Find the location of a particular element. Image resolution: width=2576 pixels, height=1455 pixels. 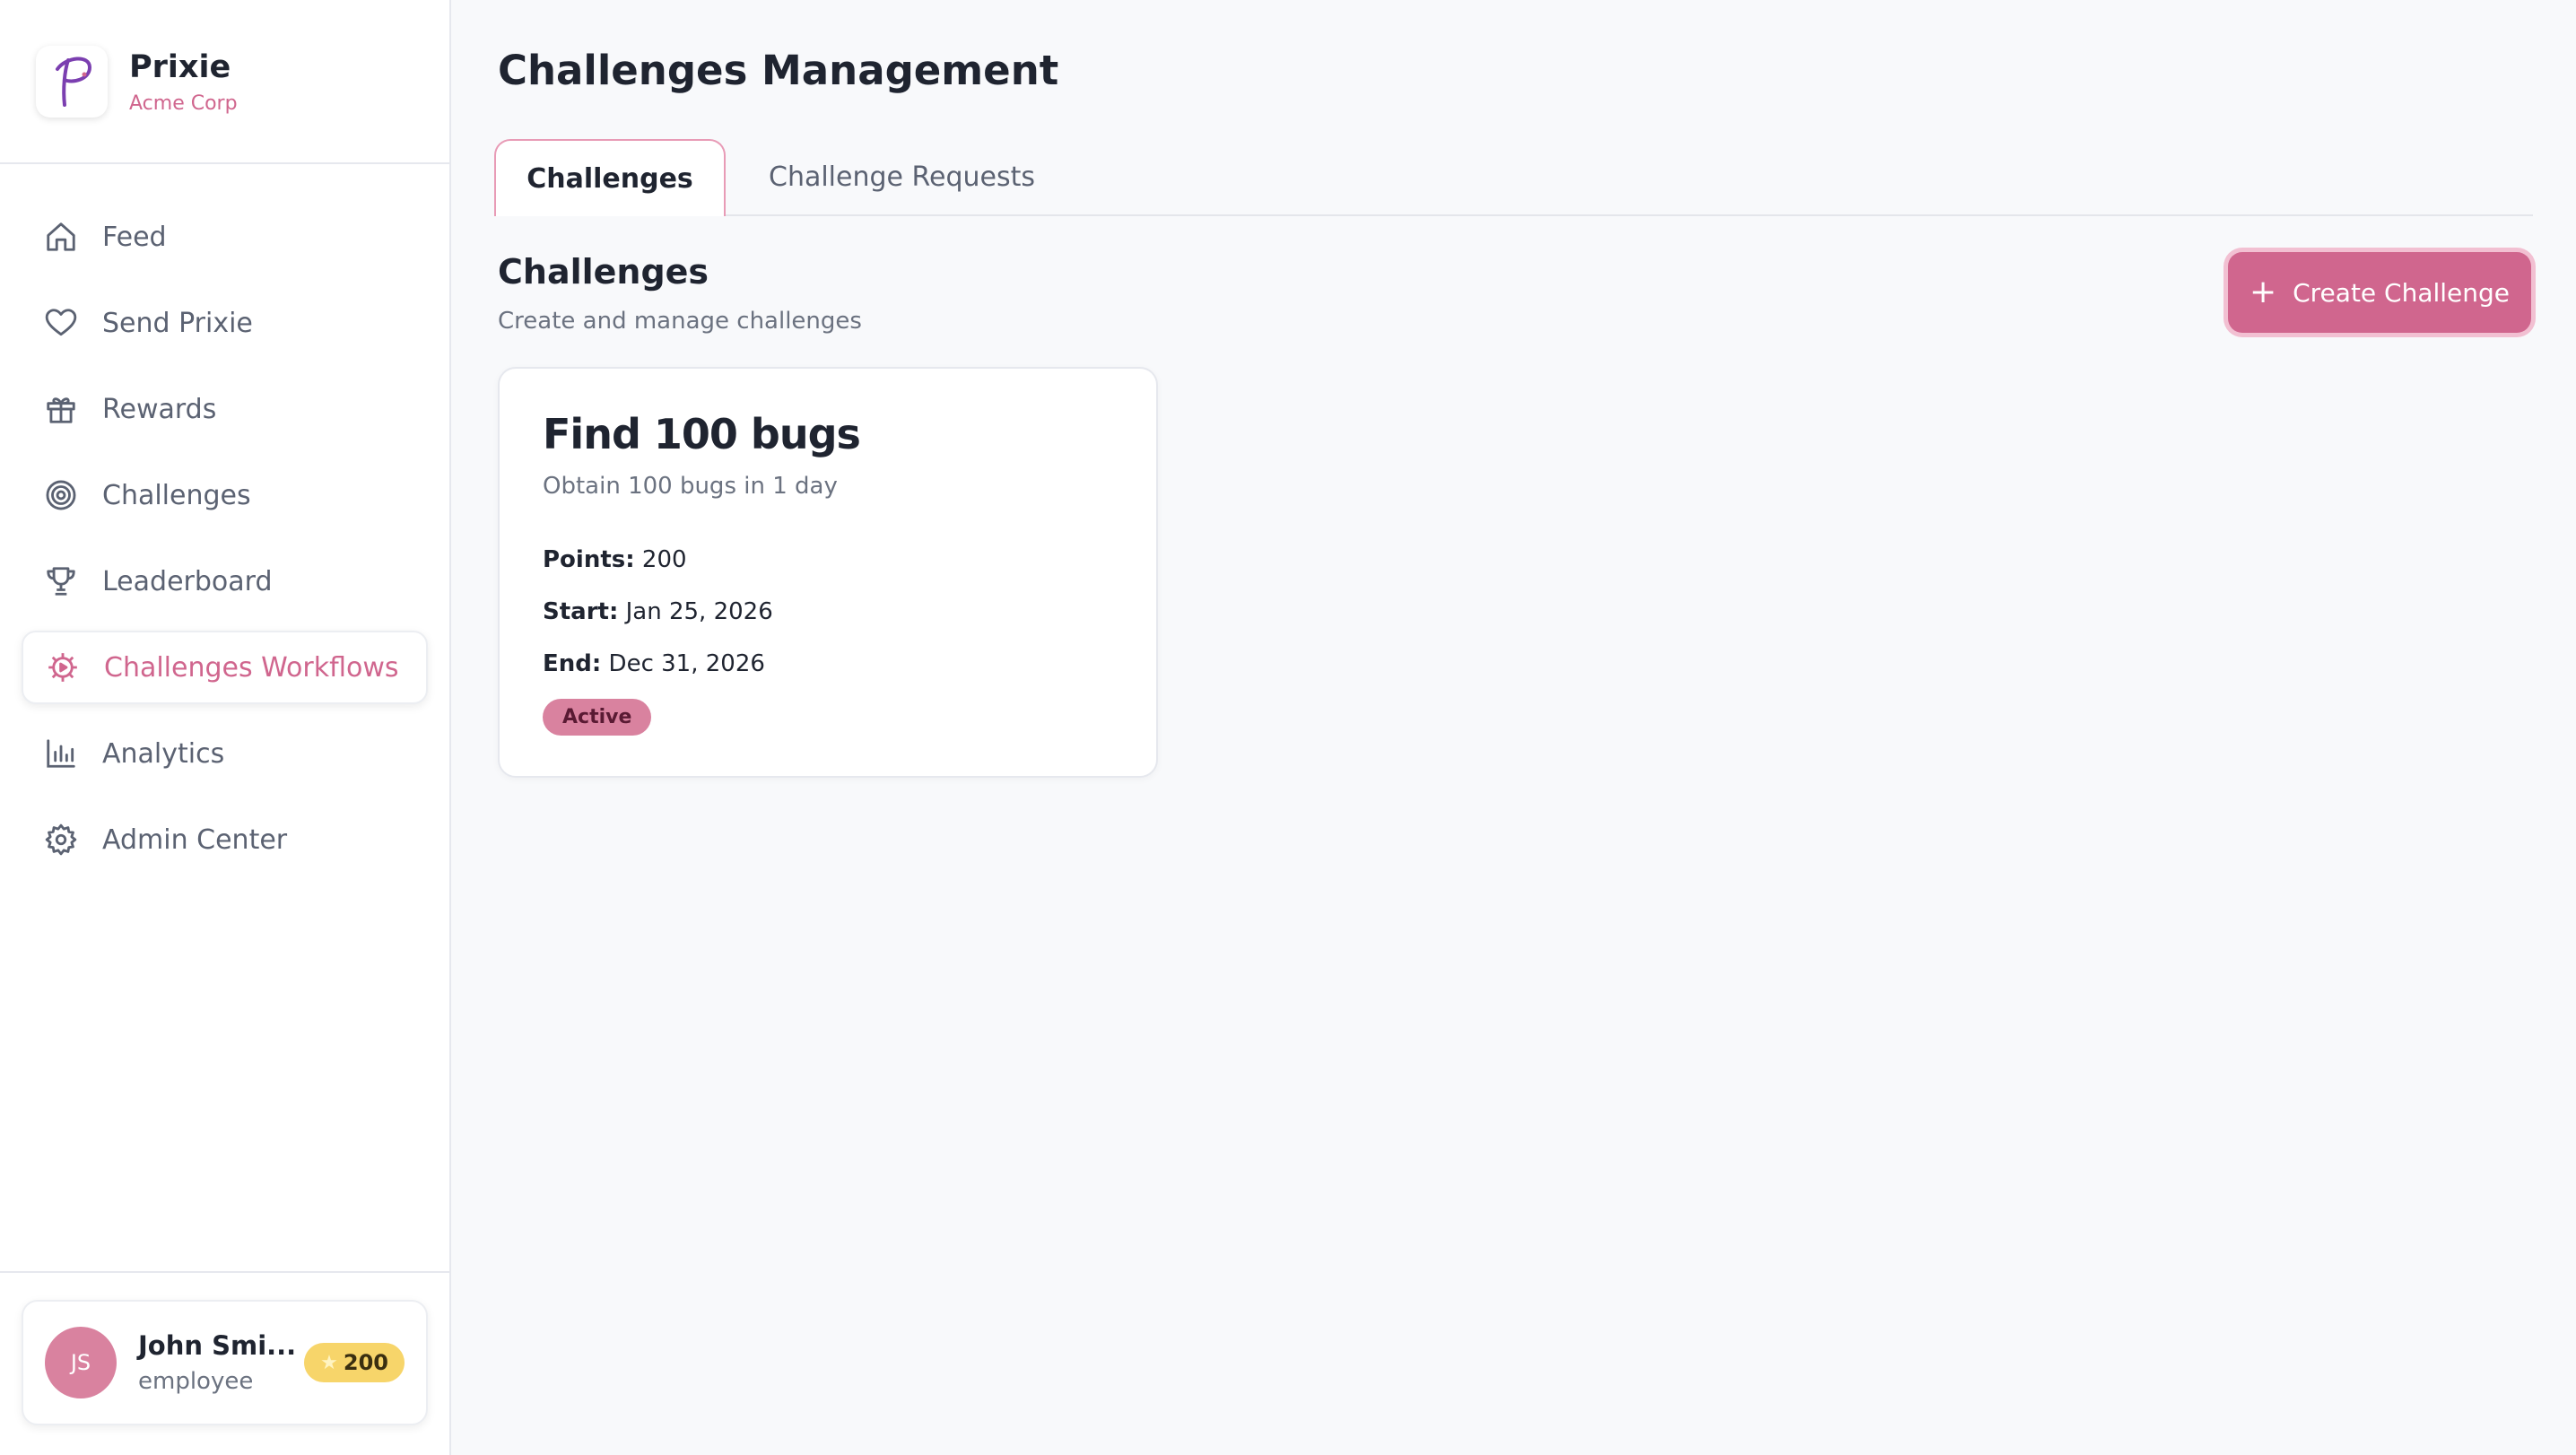

status-badge: Active is located at coordinates (597, 717).